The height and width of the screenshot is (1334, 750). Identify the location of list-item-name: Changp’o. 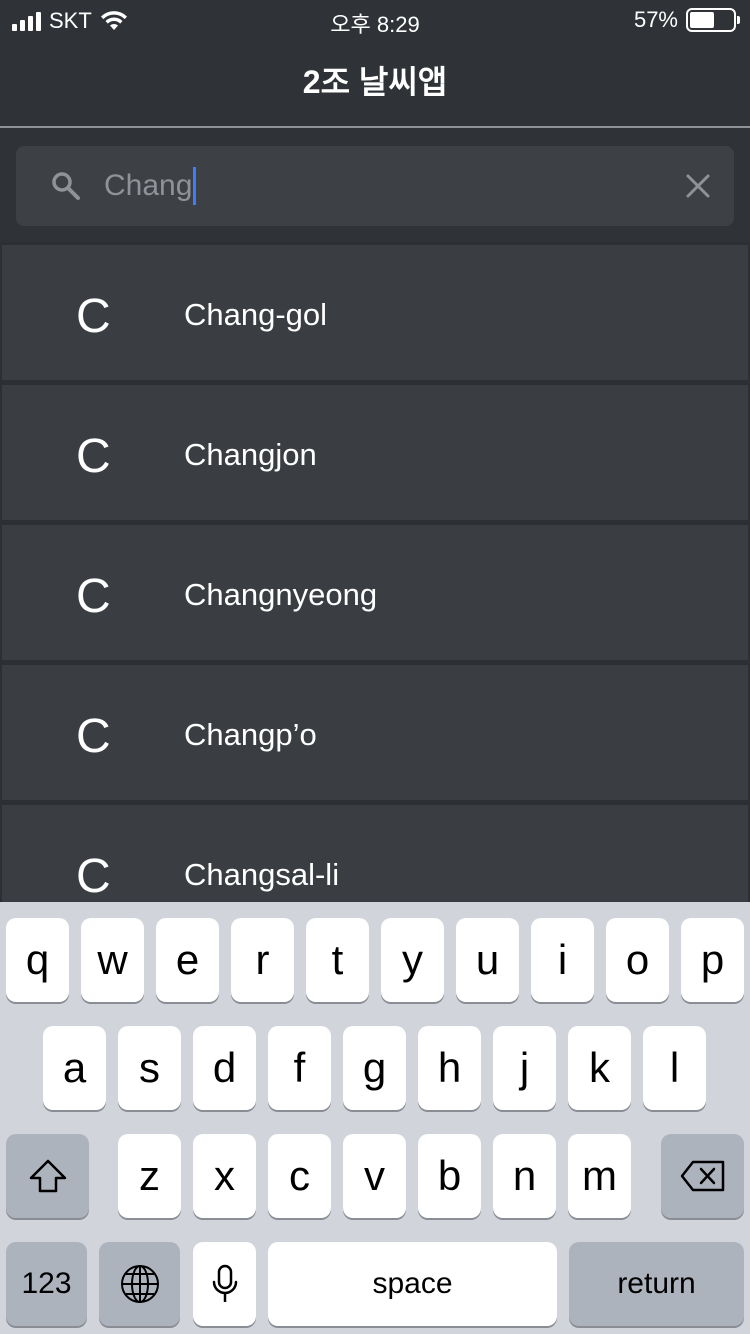
(250, 734).